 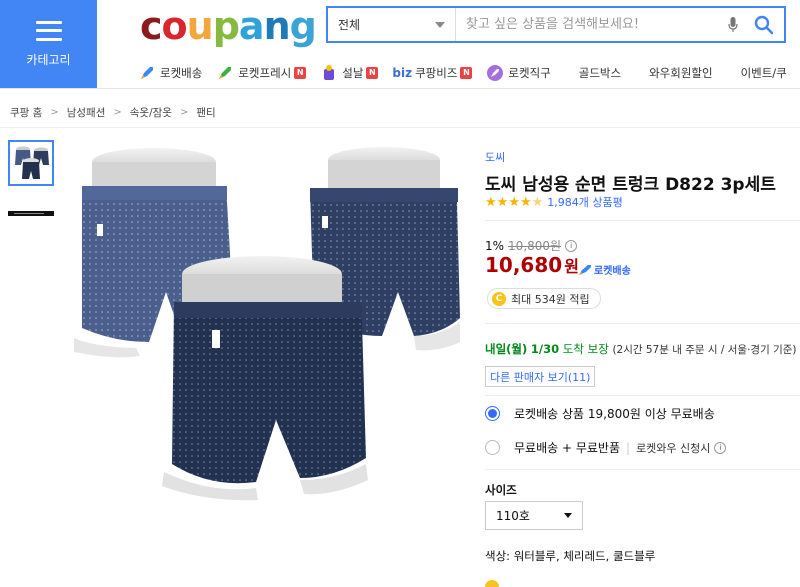 I want to click on nav-item-goldbox: 골드박스, so click(x=600, y=73).